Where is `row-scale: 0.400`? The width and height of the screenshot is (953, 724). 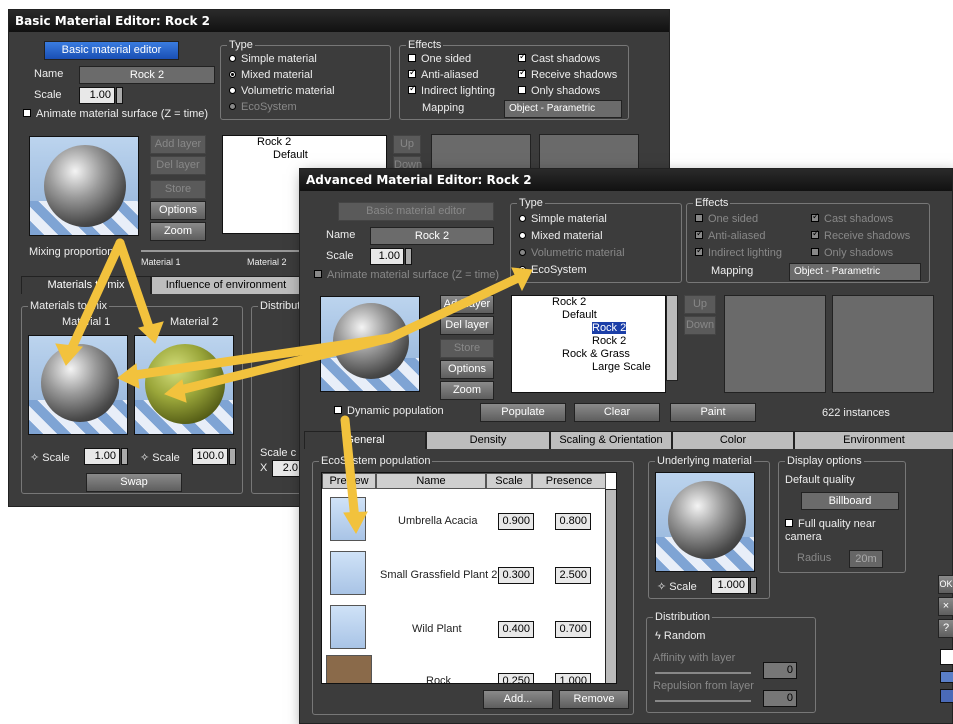 row-scale: 0.400 is located at coordinates (516, 629).